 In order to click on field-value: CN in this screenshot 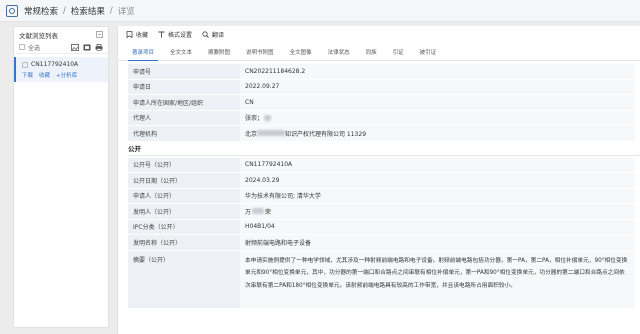, I will do `click(437, 102)`.